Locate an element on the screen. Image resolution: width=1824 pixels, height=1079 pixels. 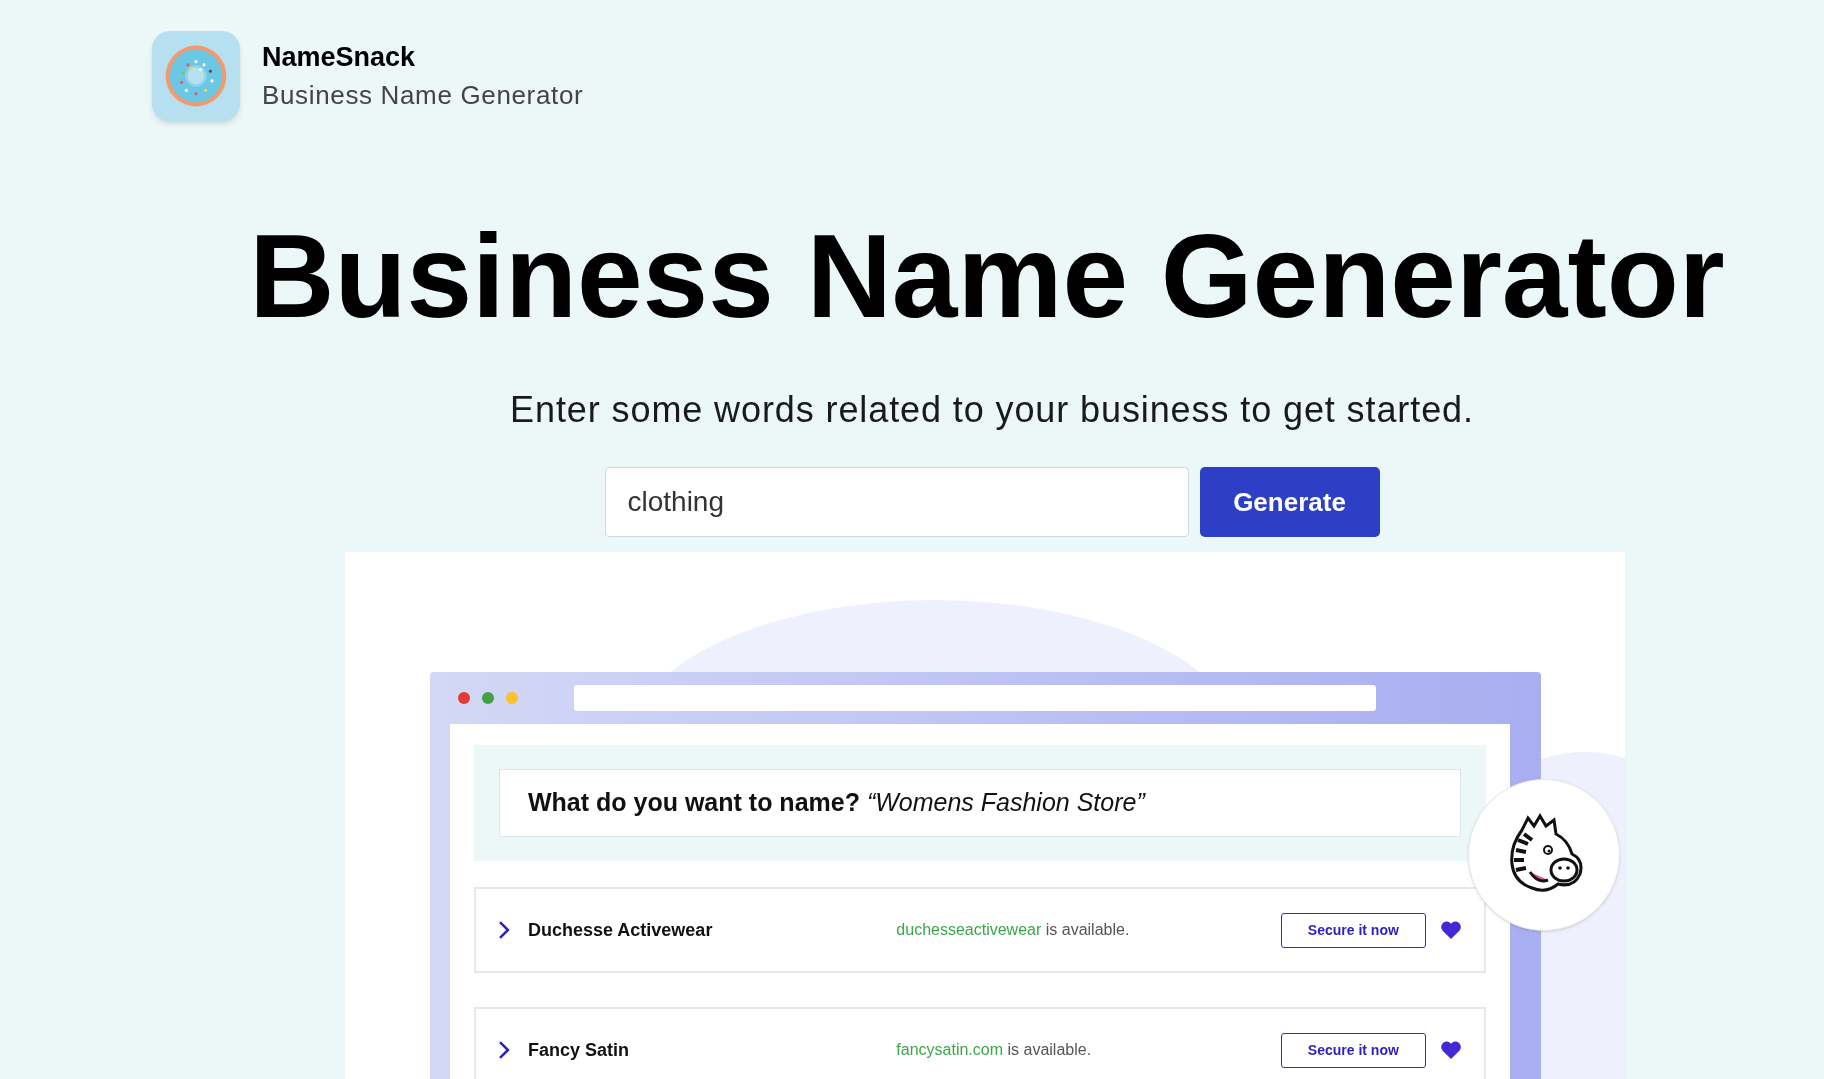
donut-icon is located at coordinates (196, 76).